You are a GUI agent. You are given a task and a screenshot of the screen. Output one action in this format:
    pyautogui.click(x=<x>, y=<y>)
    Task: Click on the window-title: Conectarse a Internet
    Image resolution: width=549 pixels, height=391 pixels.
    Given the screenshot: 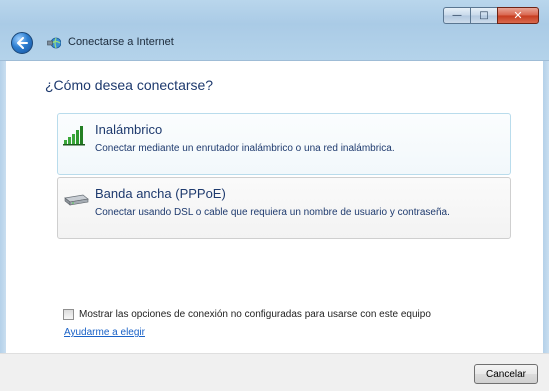 What is the action you would take?
    pyautogui.click(x=121, y=42)
    